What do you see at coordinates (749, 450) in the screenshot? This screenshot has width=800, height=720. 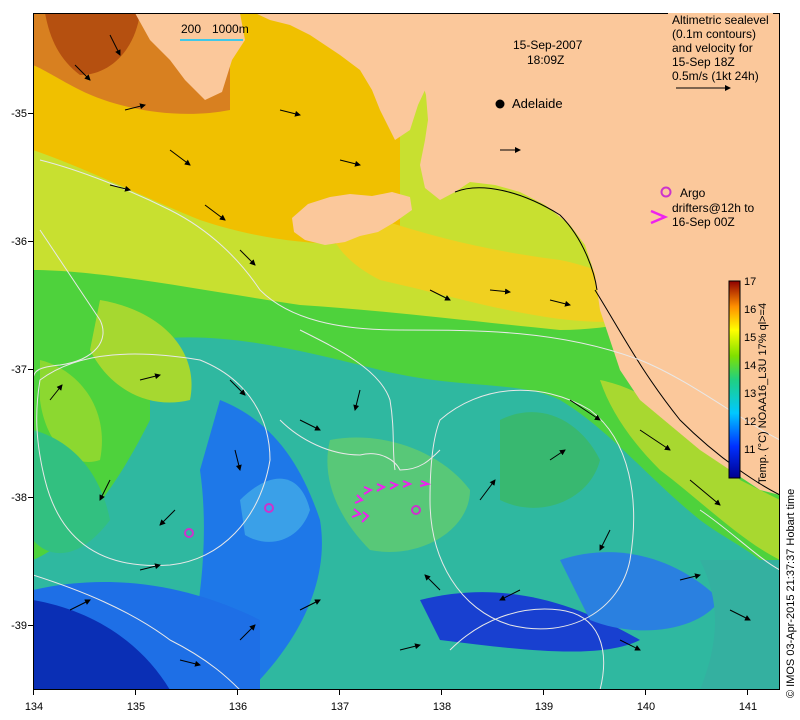 I see `colorbar-tick: 11` at bounding box center [749, 450].